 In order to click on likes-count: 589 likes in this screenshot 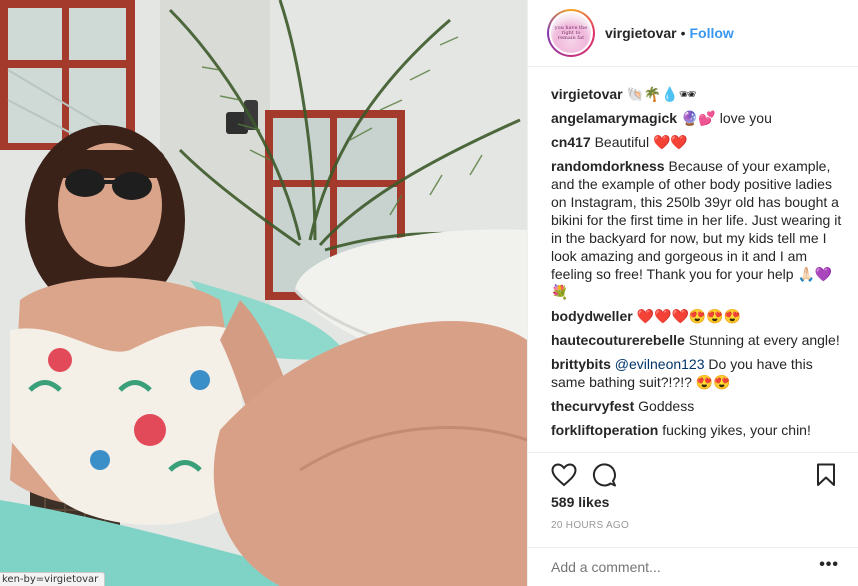, I will do `click(580, 502)`.